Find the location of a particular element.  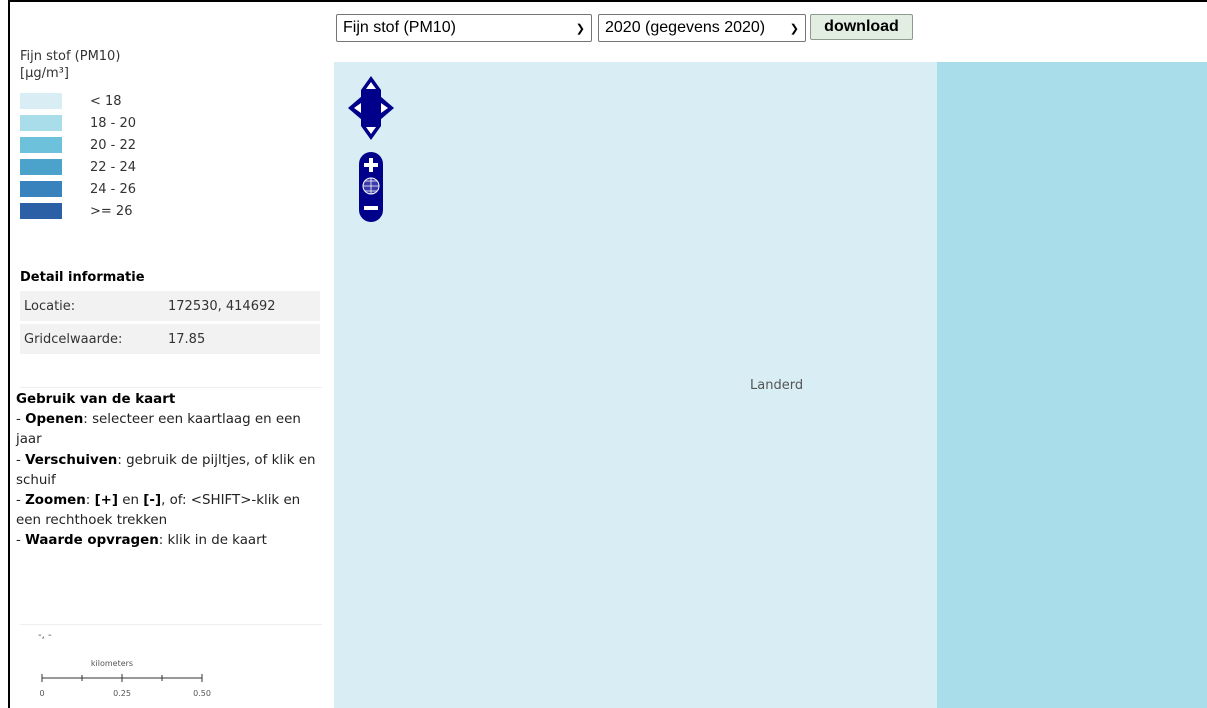

usage-term: Openen is located at coordinates (54, 420).